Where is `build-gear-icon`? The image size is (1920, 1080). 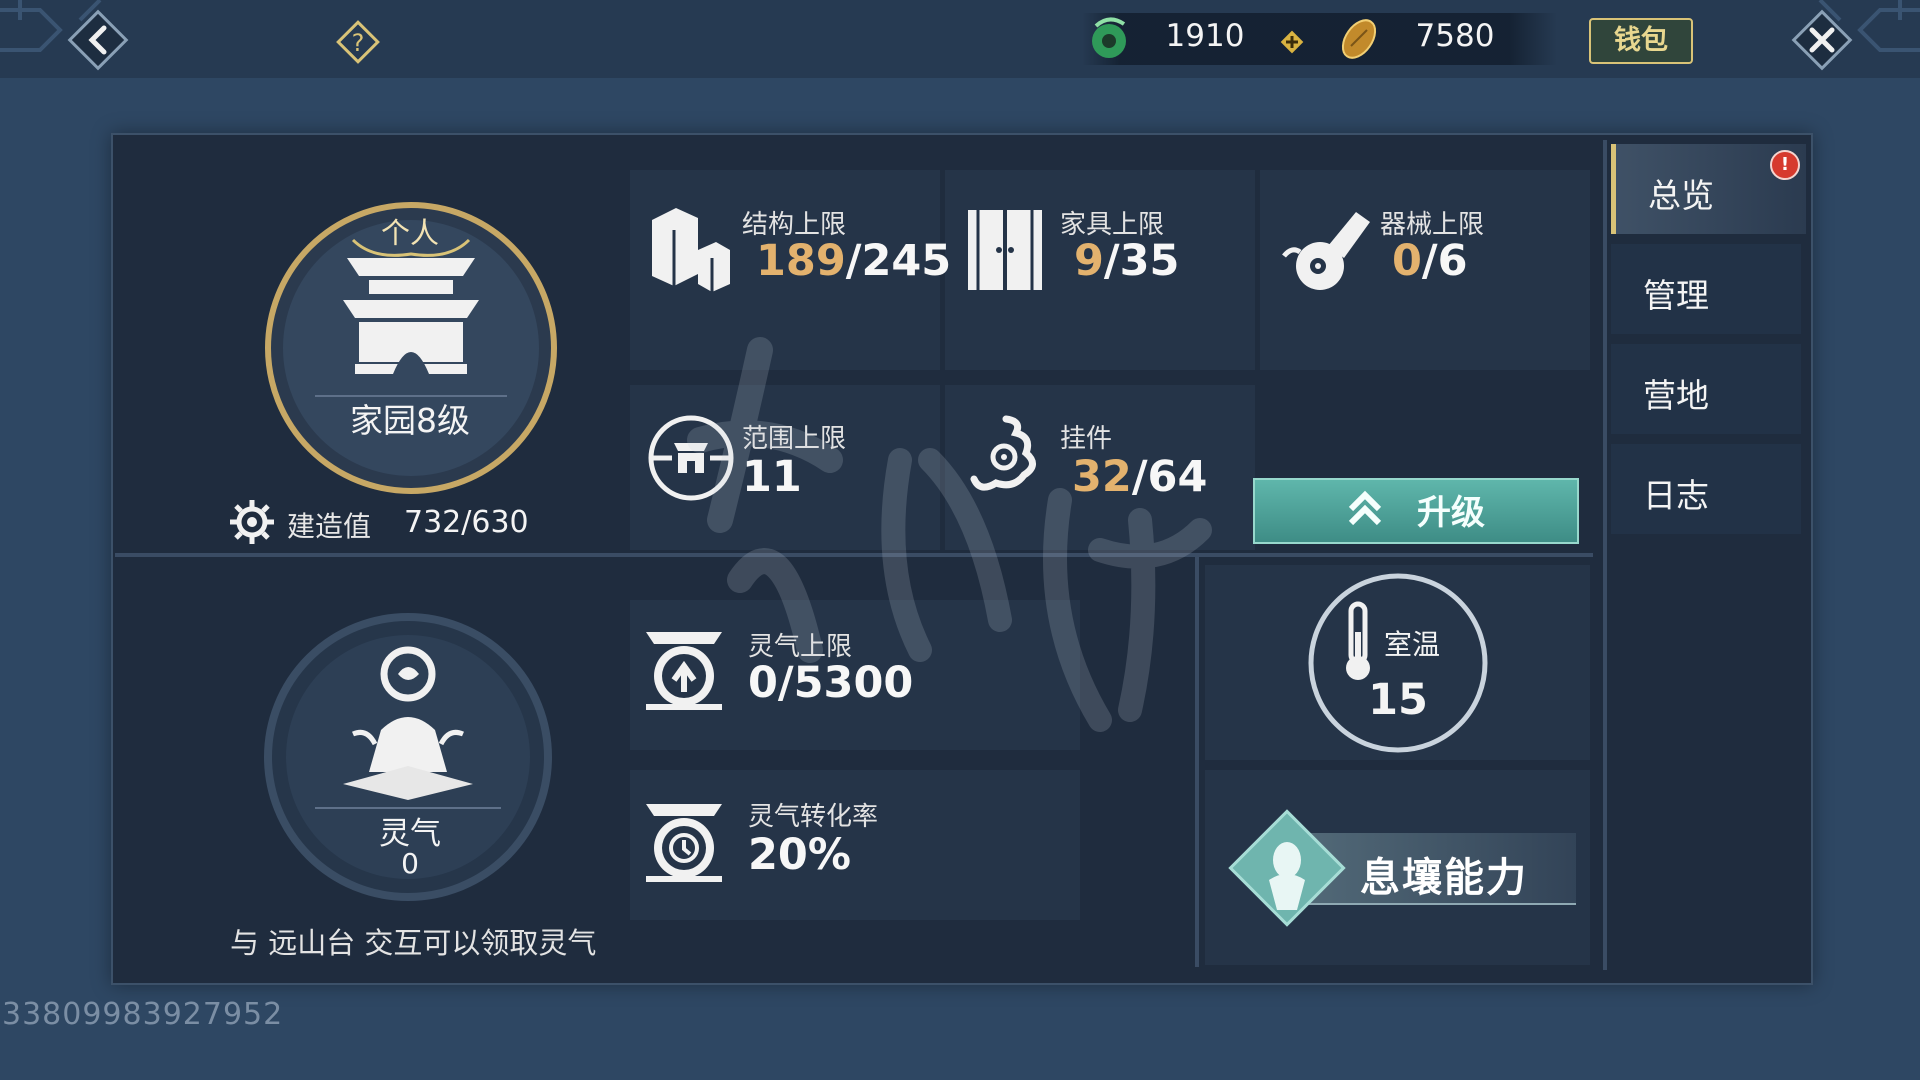 build-gear-icon is located at coordinates (252, 522).